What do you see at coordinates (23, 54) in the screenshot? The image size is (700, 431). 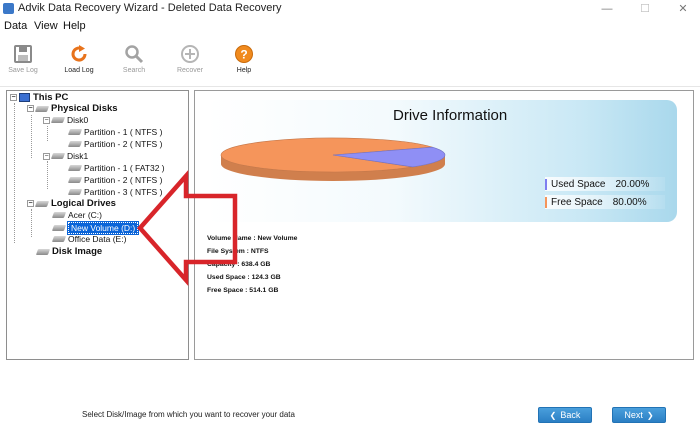 I see `floppy-disk-icon` at bounding box center [23, 54].